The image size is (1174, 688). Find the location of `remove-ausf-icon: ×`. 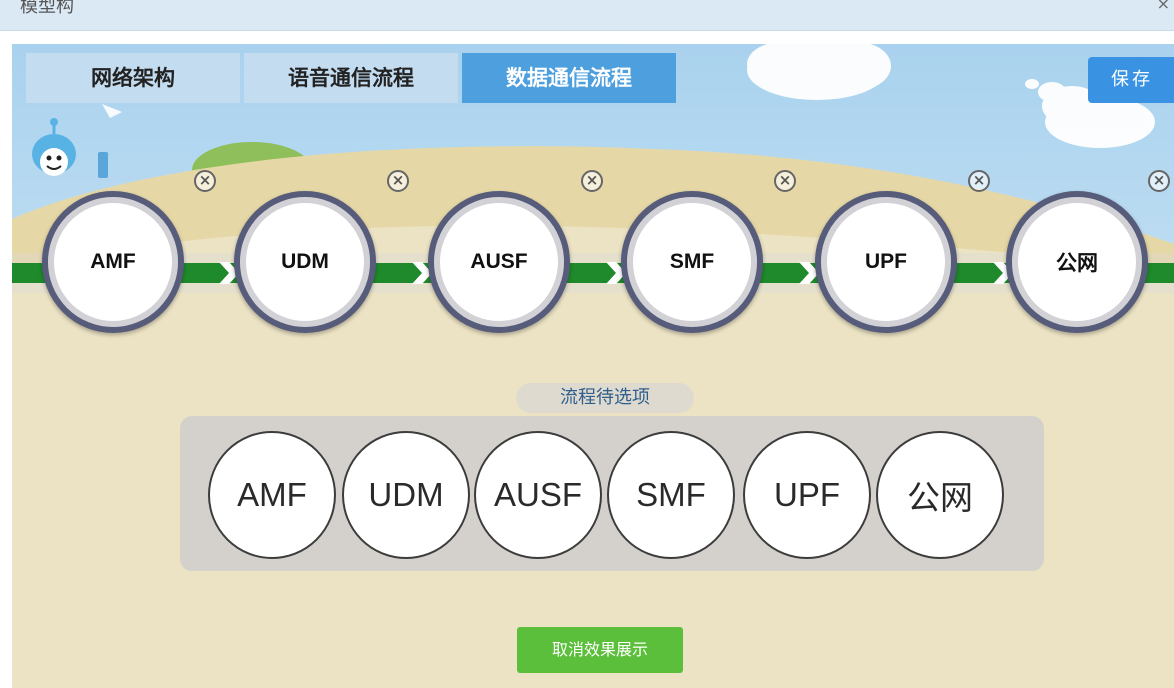

remove-ausf-icon: × is located at coordinates (592, 181).